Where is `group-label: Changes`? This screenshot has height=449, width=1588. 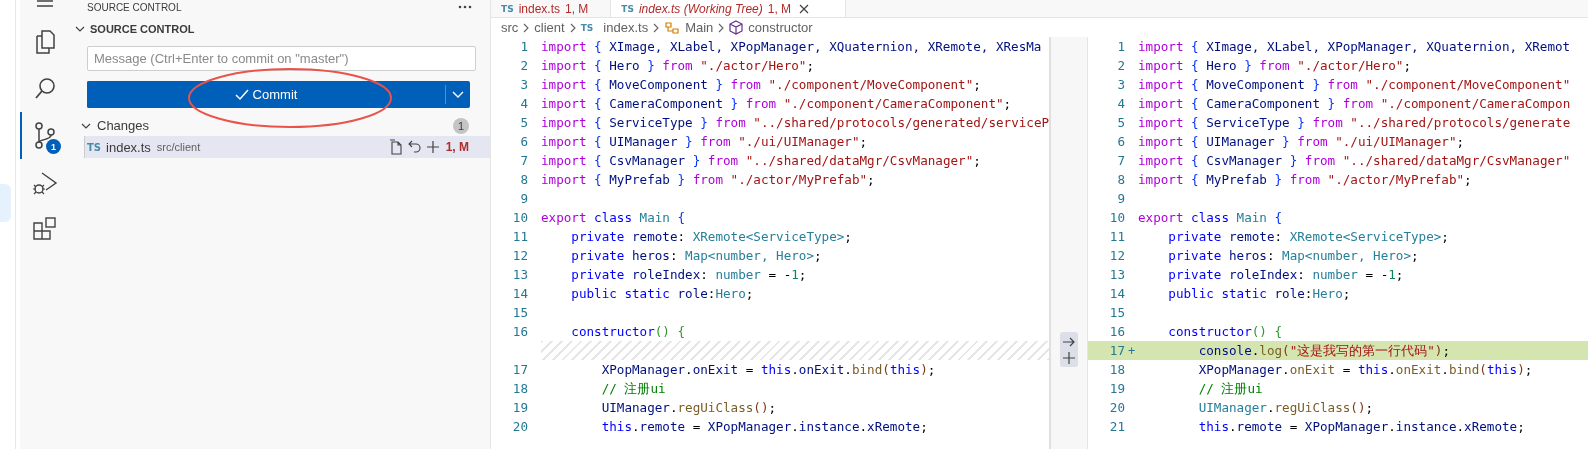
group-label: Changes is located at coordinates (124, 125).